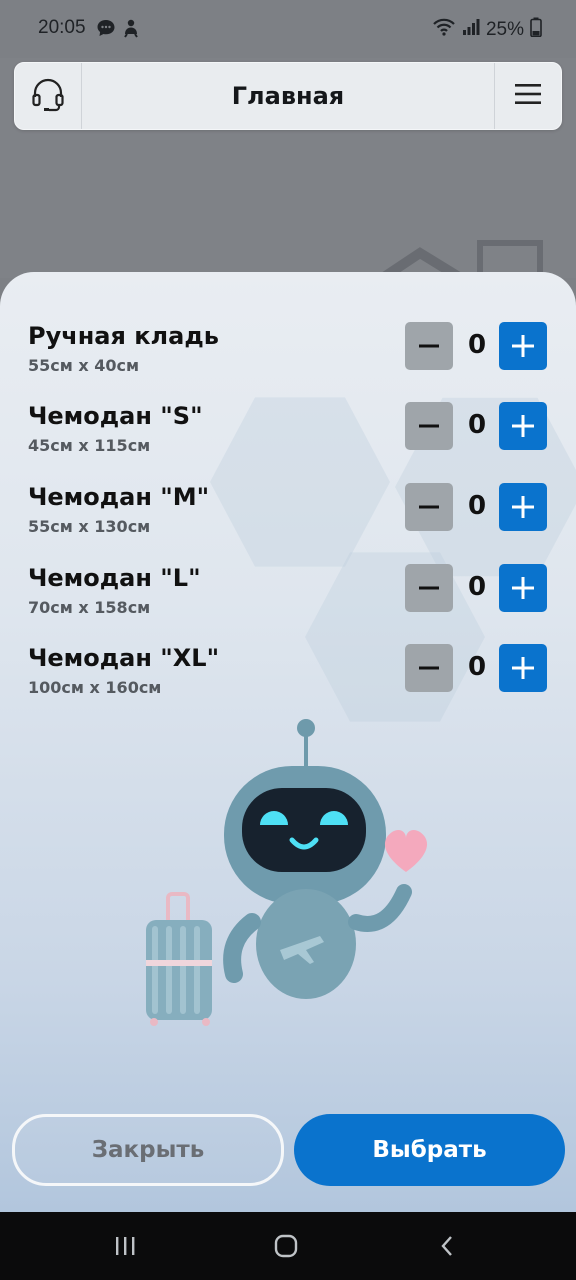  Describe the element at coordinates (444, 30) in the screenshot. I see `wifi-icon` at that location.